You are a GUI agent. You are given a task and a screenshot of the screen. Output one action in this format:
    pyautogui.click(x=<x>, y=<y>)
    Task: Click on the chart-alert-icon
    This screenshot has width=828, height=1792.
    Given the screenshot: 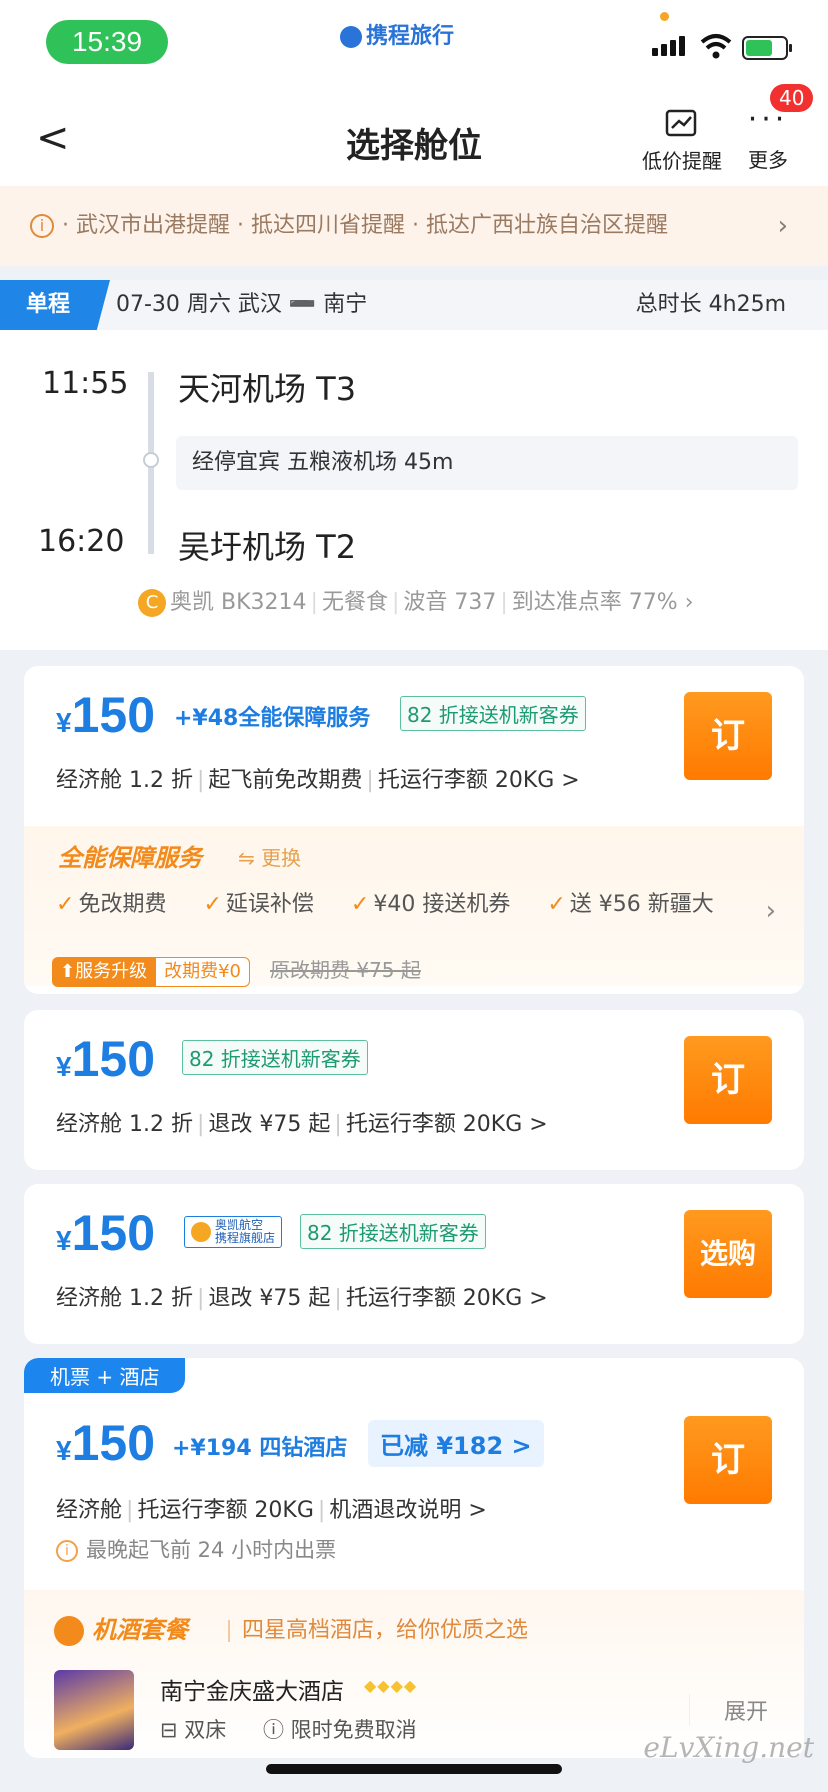 What is the action you would take?
    pyautogui.click(x=681, y=123)
    